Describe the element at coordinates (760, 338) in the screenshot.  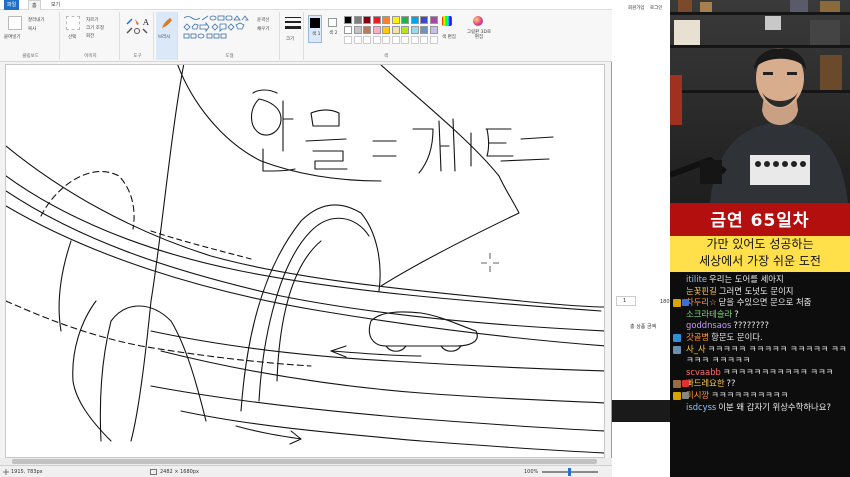
I see `chat-message: 갓골병 항문도 문이다.` at that location.